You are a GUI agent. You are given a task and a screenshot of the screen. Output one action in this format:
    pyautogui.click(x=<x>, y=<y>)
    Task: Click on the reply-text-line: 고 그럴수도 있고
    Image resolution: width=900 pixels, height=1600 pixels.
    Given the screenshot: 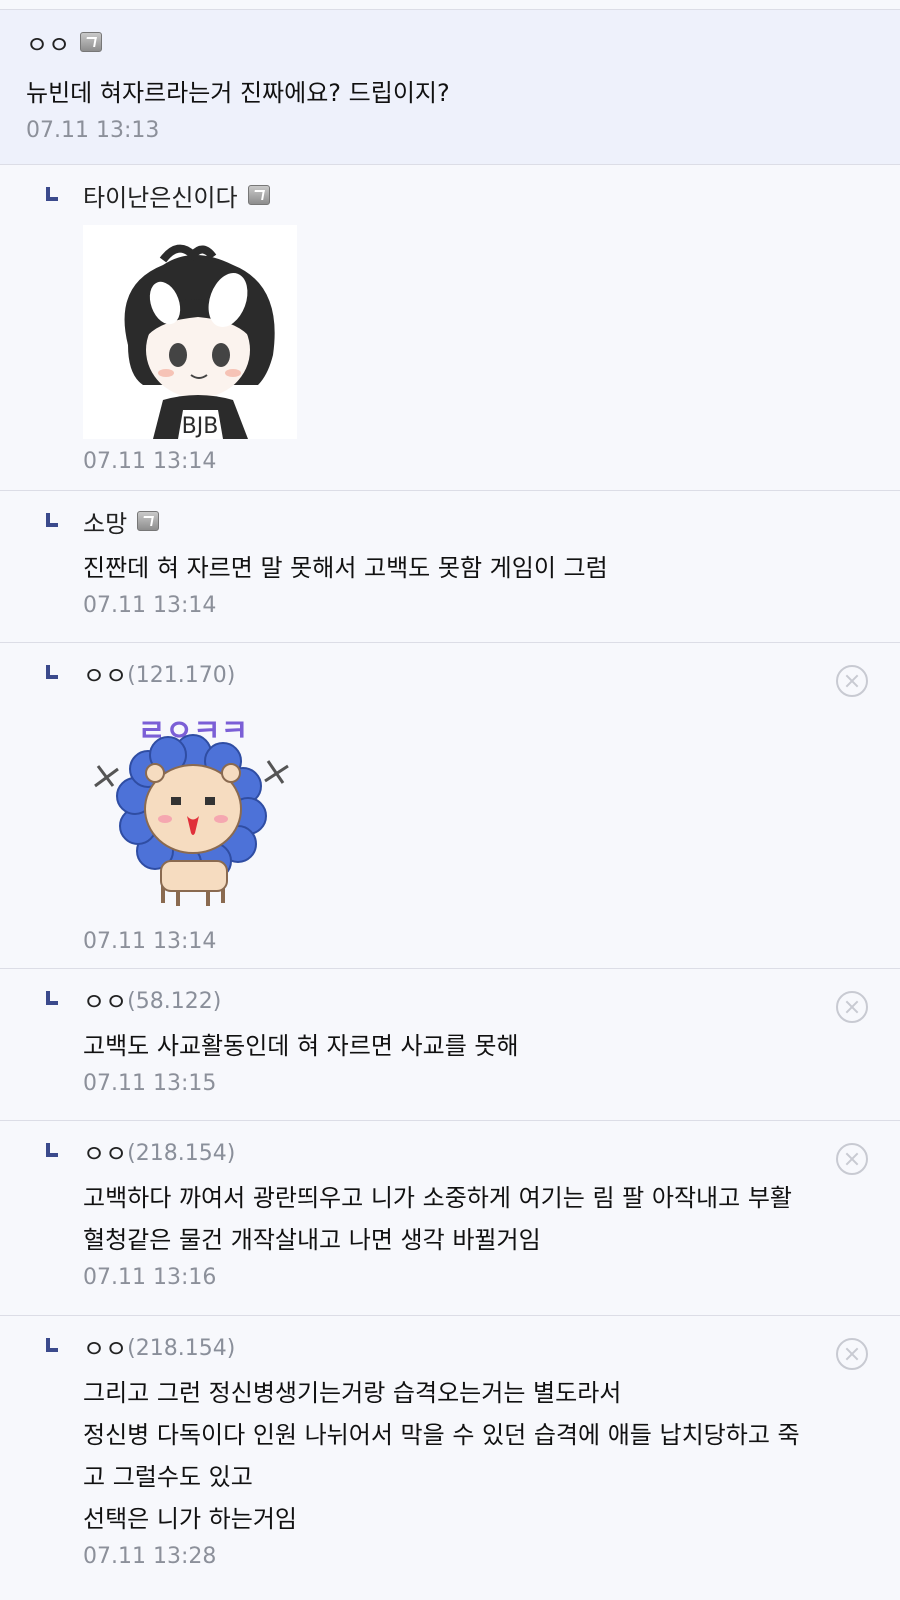 What is the action you would take?
    pyautogui.click(x=168, y=1477)
    